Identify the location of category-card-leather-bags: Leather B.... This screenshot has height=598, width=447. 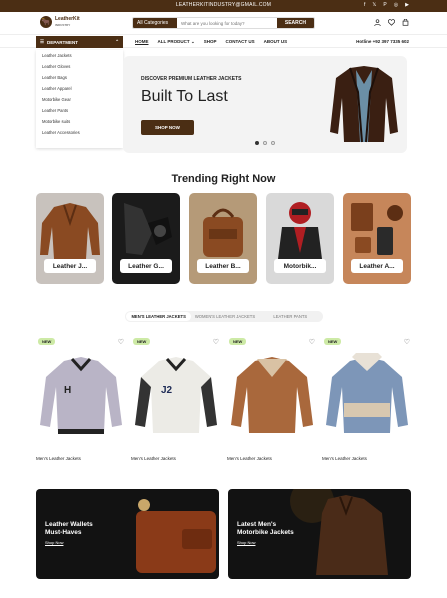
(223, 238).